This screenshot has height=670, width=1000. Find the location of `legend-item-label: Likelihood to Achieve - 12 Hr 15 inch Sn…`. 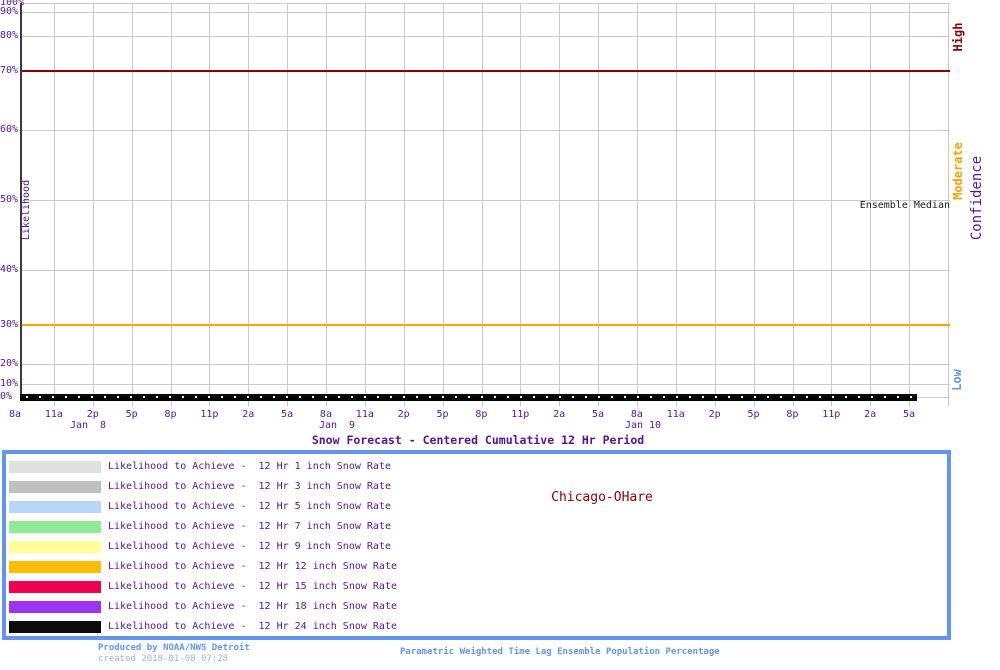

legend-item-label: Likelihood to Achieve - 12 Hr 15 inch Sn… is located at coordinates (252, 586).